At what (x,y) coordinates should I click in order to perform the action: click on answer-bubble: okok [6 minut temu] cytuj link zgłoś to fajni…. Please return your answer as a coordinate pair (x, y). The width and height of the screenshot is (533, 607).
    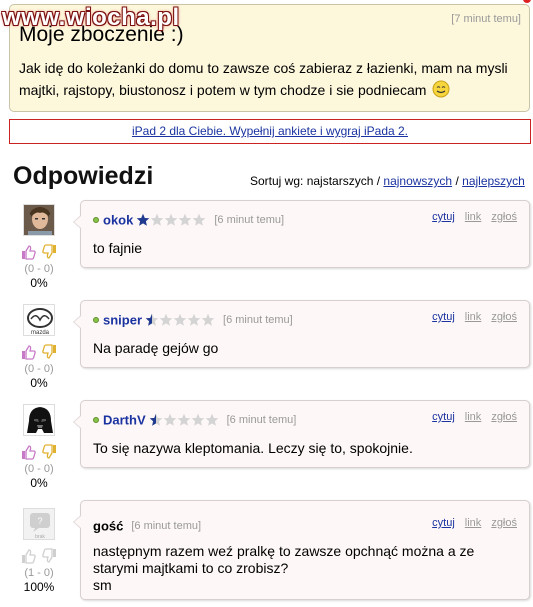
    Looking at the image, I should click on (301, 234).